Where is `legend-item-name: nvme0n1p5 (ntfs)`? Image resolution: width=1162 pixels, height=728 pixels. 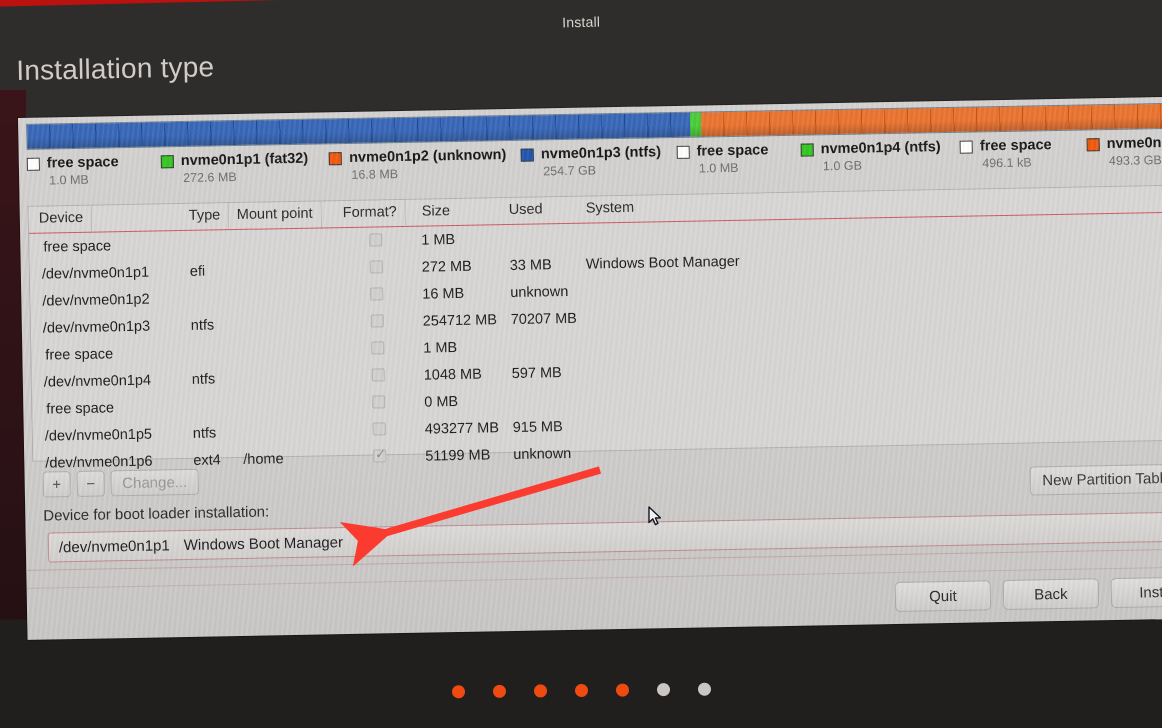 legend-item-name: nvme0n1p5 (ntfs) is located at coordinates (1134, 143).